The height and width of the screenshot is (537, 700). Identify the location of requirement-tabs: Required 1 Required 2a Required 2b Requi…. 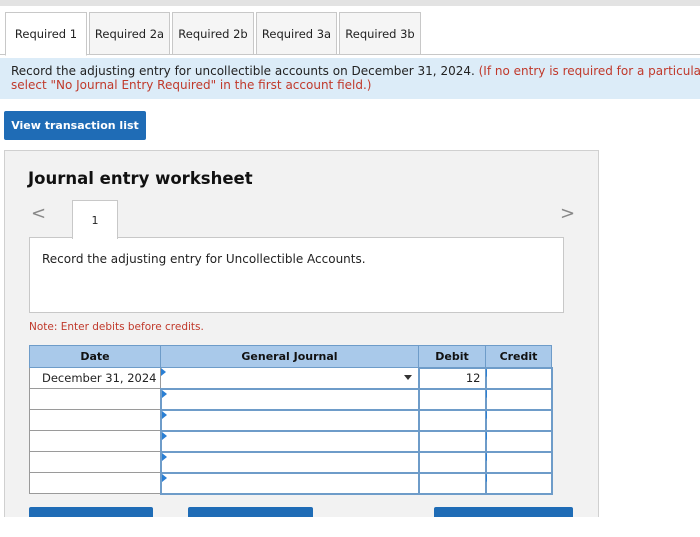
(214, 34).